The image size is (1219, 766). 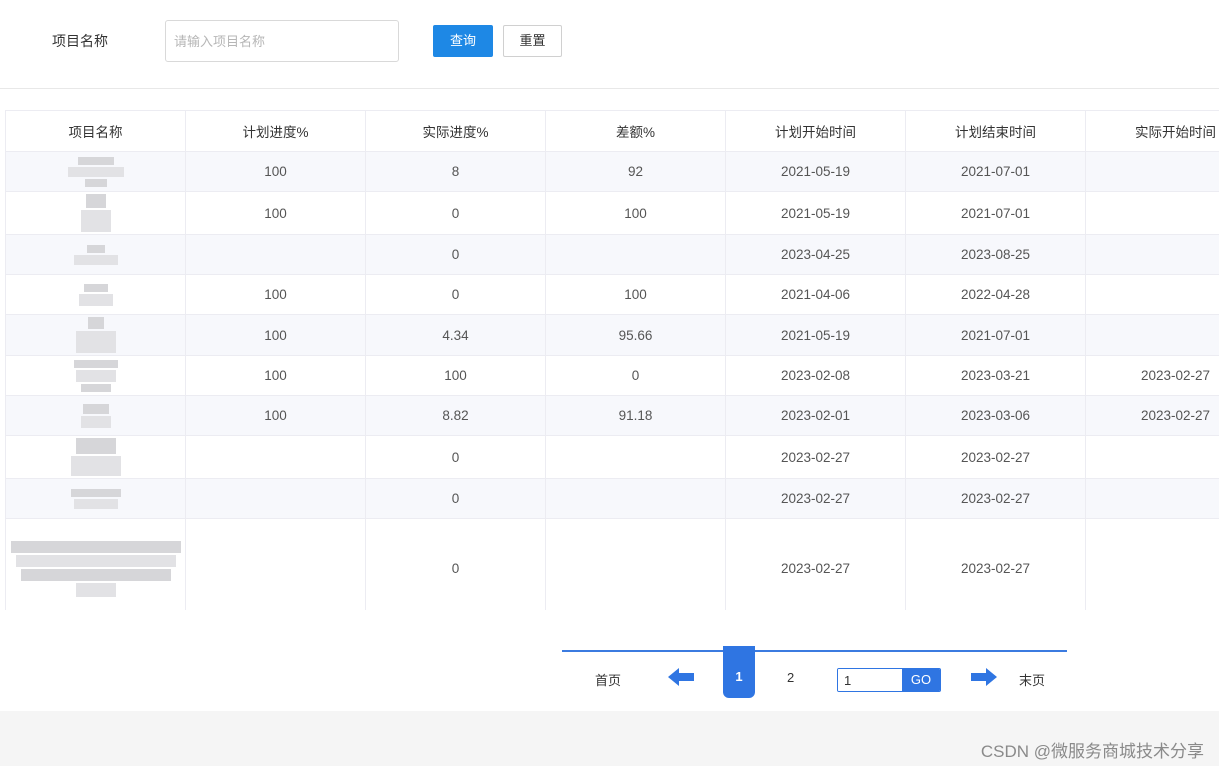 I want to click on project-name-input, so click(x=282, y=41).